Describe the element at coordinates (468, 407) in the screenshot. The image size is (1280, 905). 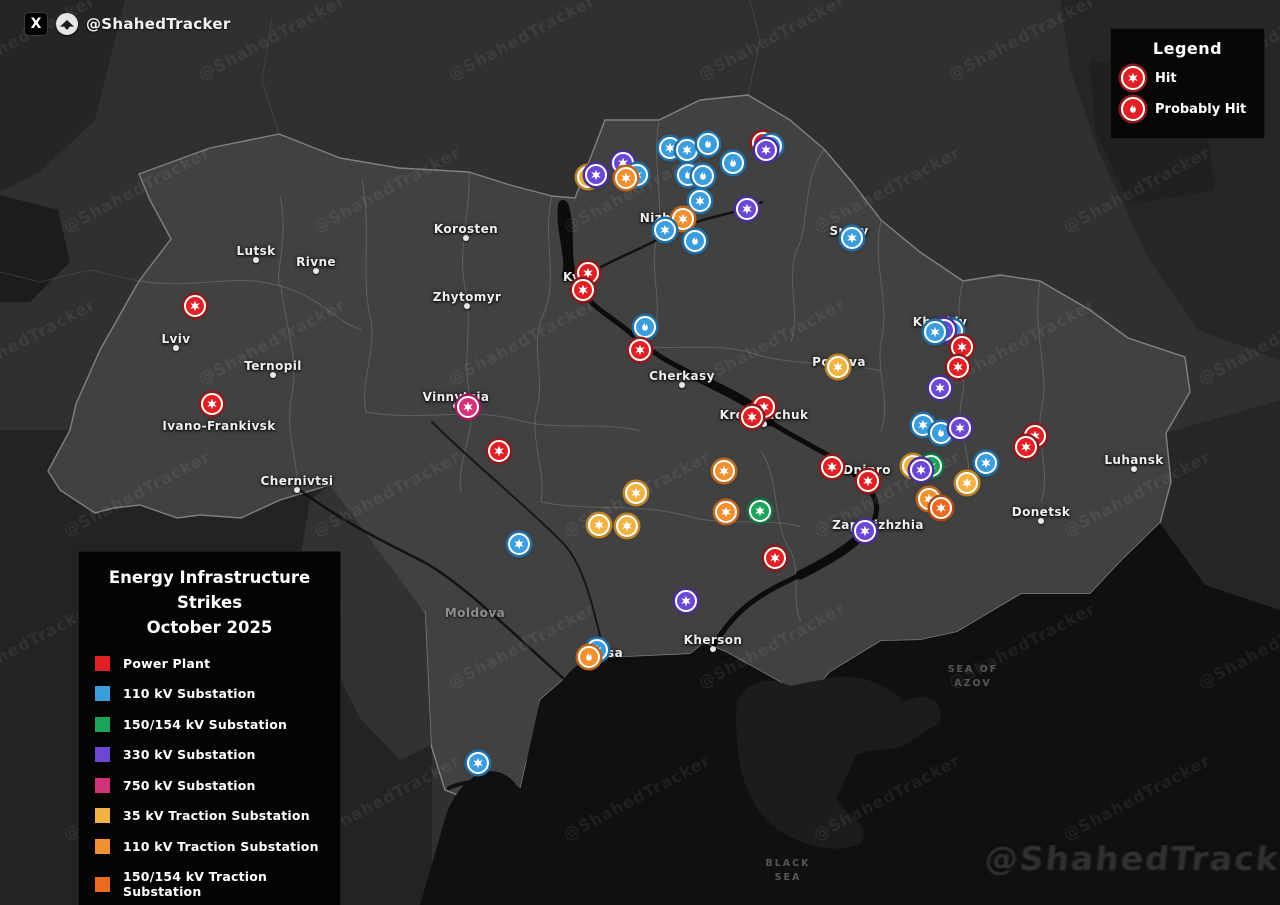
I see `strike-marker-s750-hit` at that location.